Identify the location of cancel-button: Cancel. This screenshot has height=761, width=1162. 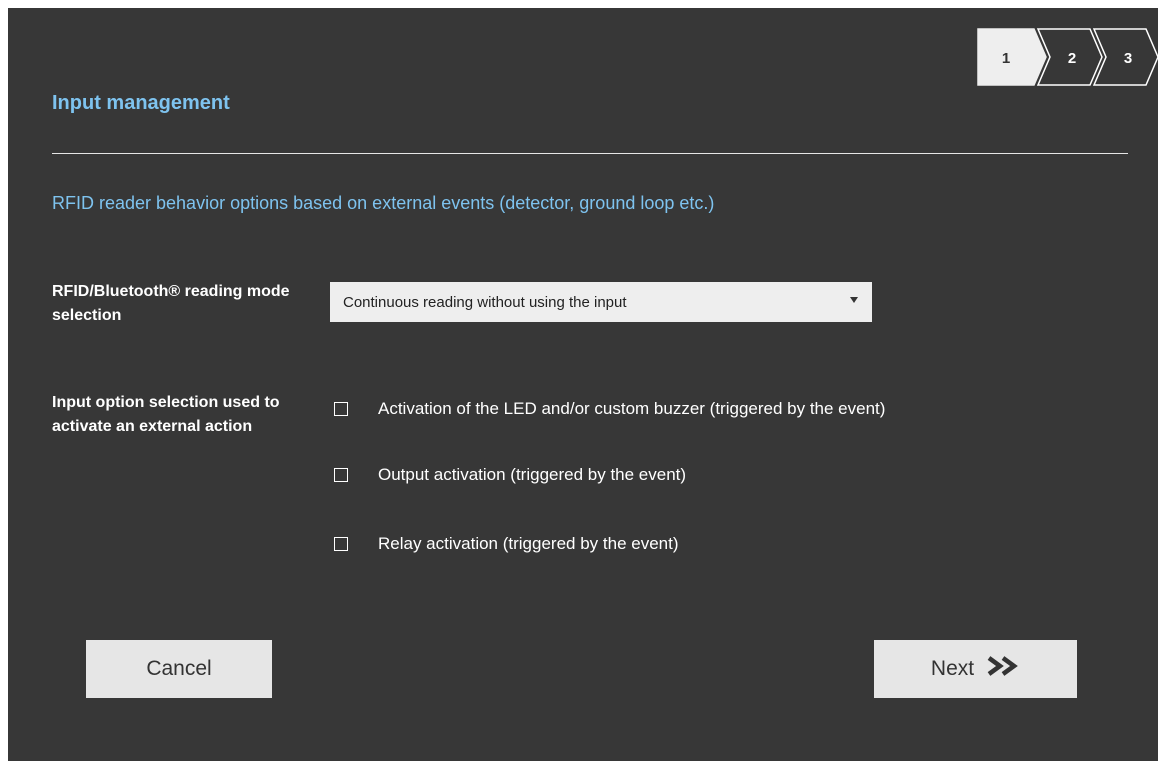
(179, 669).